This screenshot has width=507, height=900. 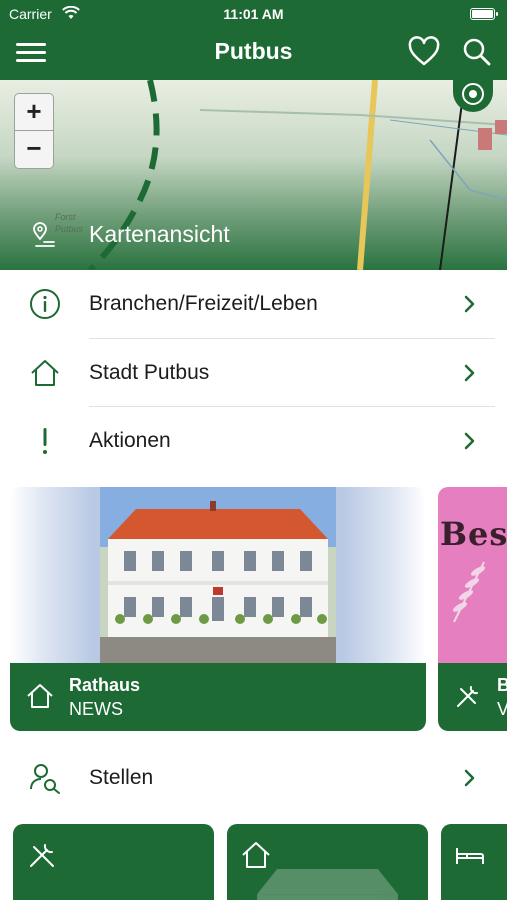 I want to click on category-tile-home, so click(x=327, y=862).